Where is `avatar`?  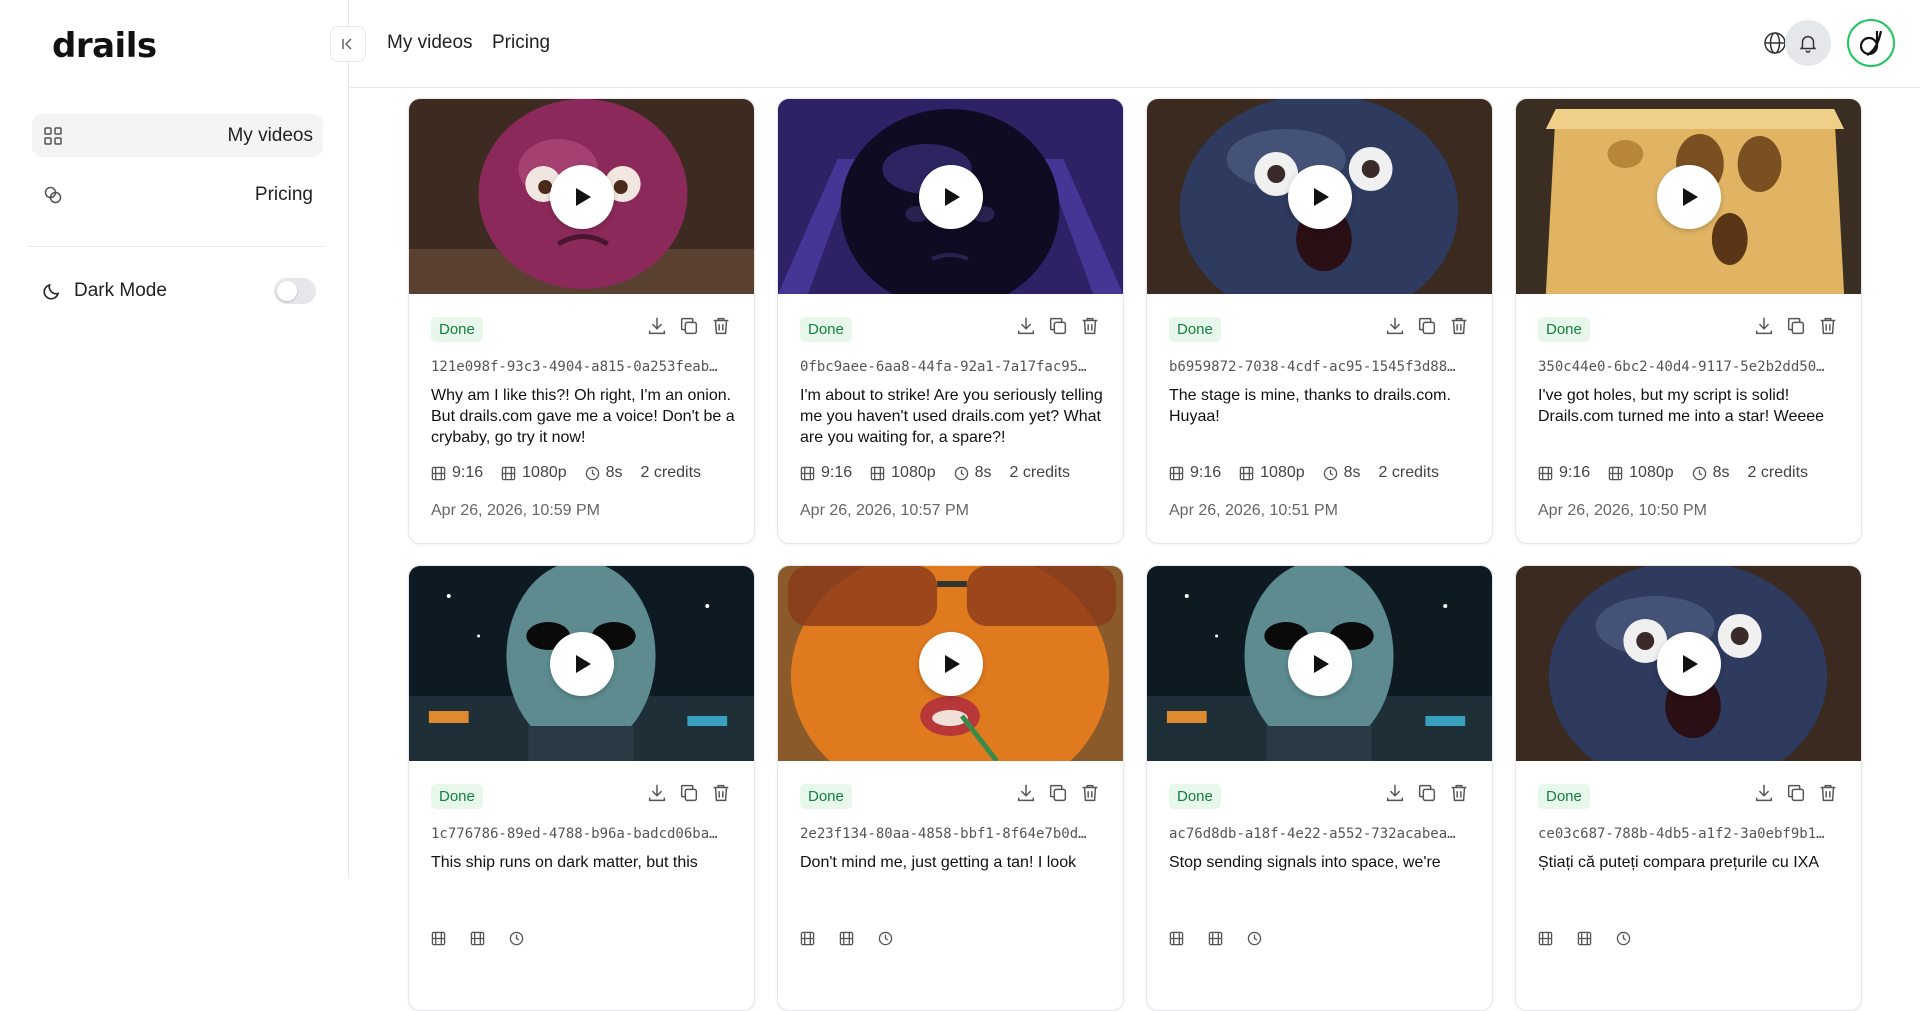
avatar is located at coordinates (1871, 43).